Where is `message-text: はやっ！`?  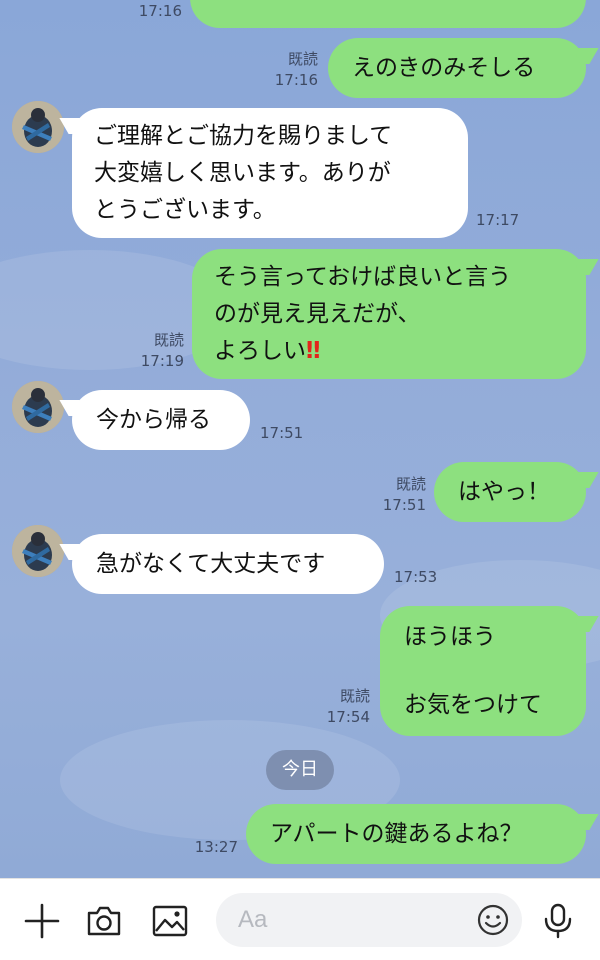 message-text: はやっ！ is located at coordinates (504, 491).